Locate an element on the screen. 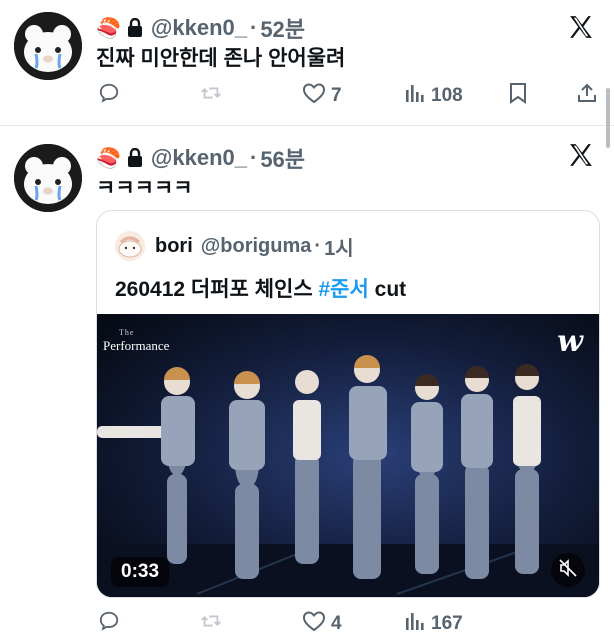 The width and height of the screenshot is (614, 640). tweet-time: 56분 is located at coordinates (282, 158).